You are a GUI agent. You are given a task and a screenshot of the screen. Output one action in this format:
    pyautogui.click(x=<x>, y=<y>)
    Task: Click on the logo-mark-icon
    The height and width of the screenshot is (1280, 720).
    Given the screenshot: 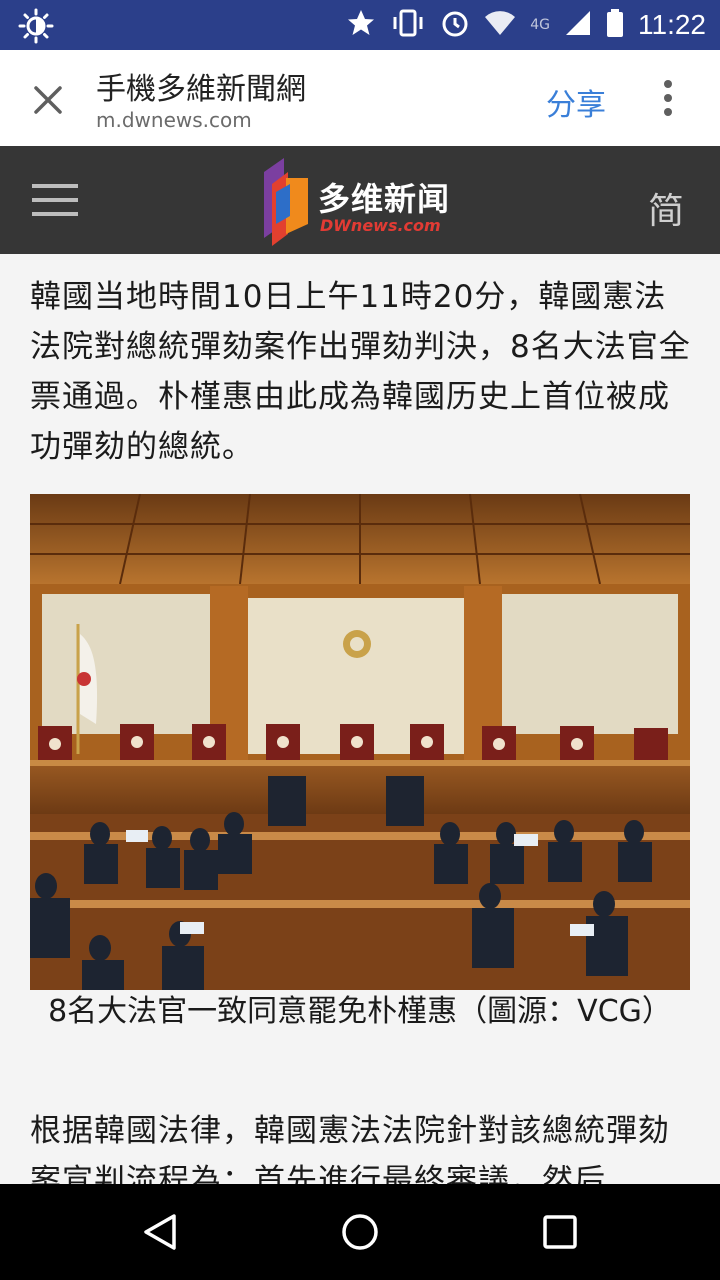 What is the action you would take?
    pyautogui.click(x=286, y=202)
    